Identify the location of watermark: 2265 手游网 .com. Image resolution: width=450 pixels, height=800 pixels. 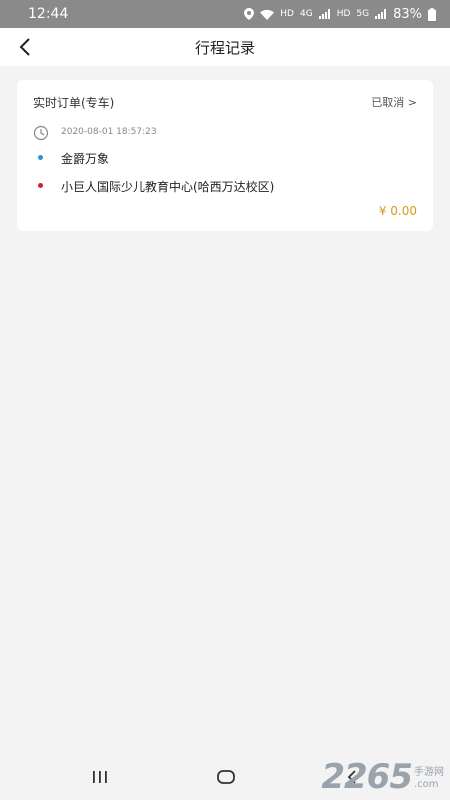
(382, 777).